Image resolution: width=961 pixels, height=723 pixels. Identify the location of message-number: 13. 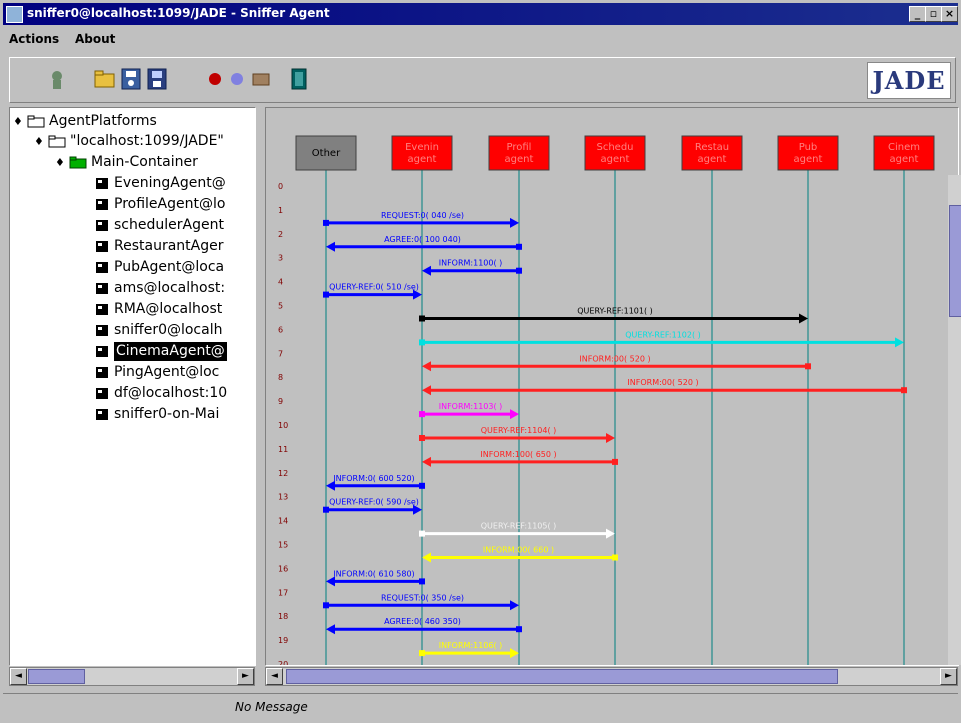
(283, 497).